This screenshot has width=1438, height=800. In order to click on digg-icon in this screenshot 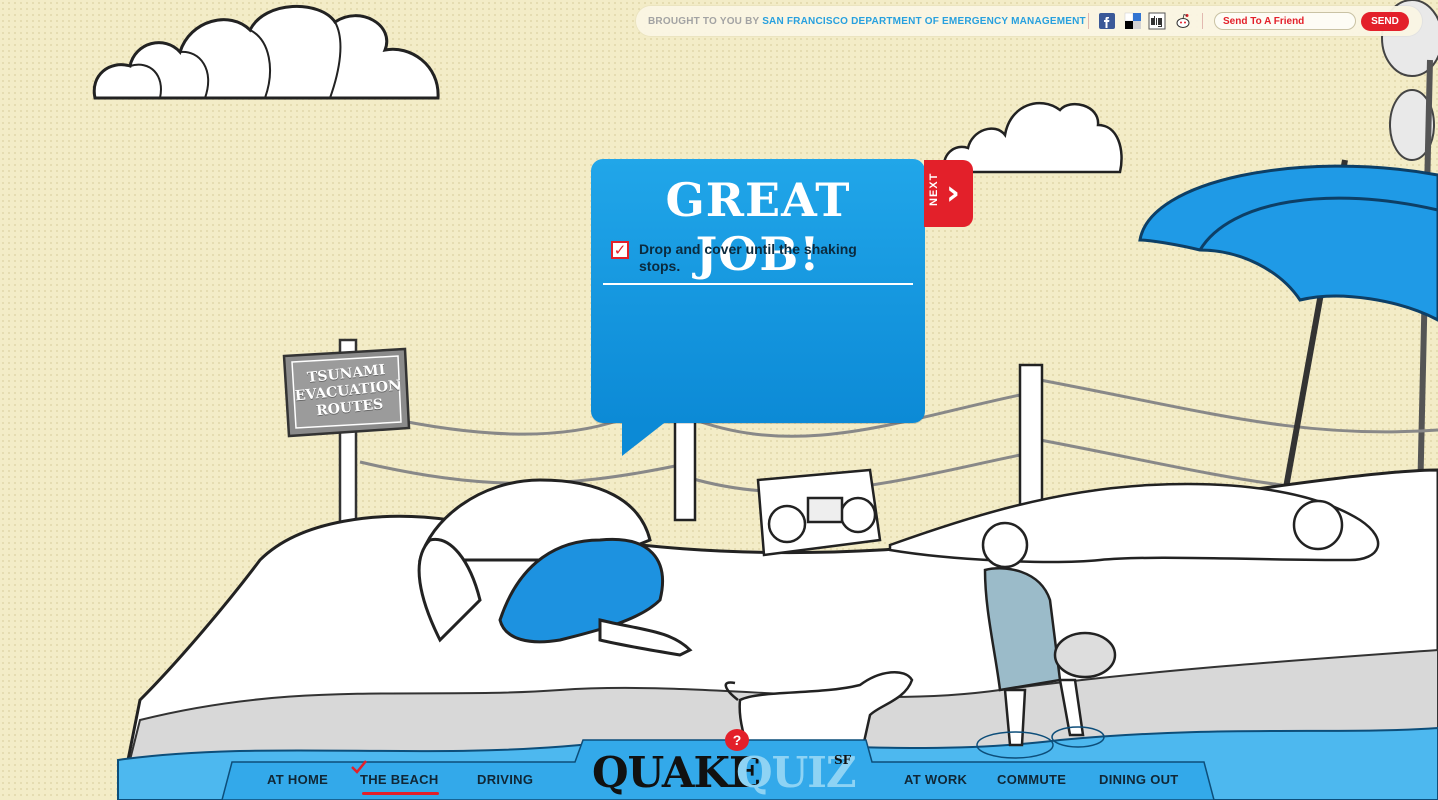, I will do `click(1157, 21)`.